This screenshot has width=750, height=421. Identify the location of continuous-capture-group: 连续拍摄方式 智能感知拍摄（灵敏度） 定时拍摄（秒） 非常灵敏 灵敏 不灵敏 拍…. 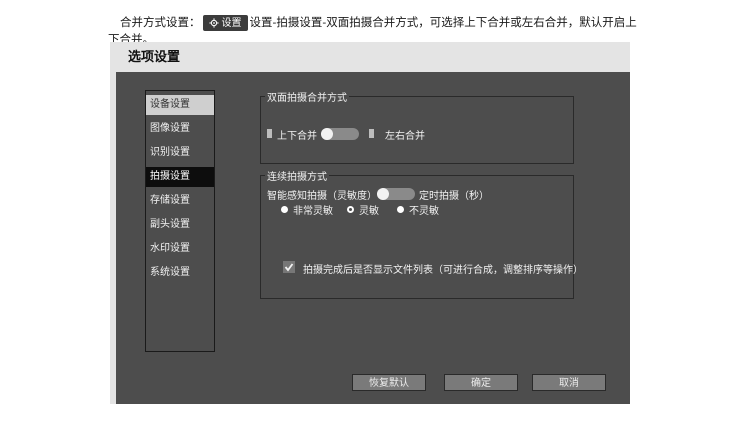
(421, 233).